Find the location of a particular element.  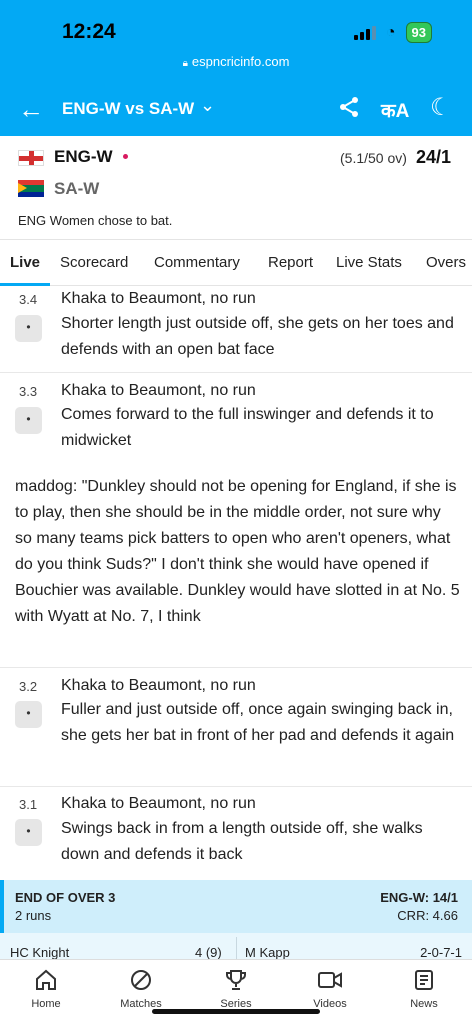

bottom-nav: Home Matches Series Videos News is located at coordinates (236, 991).